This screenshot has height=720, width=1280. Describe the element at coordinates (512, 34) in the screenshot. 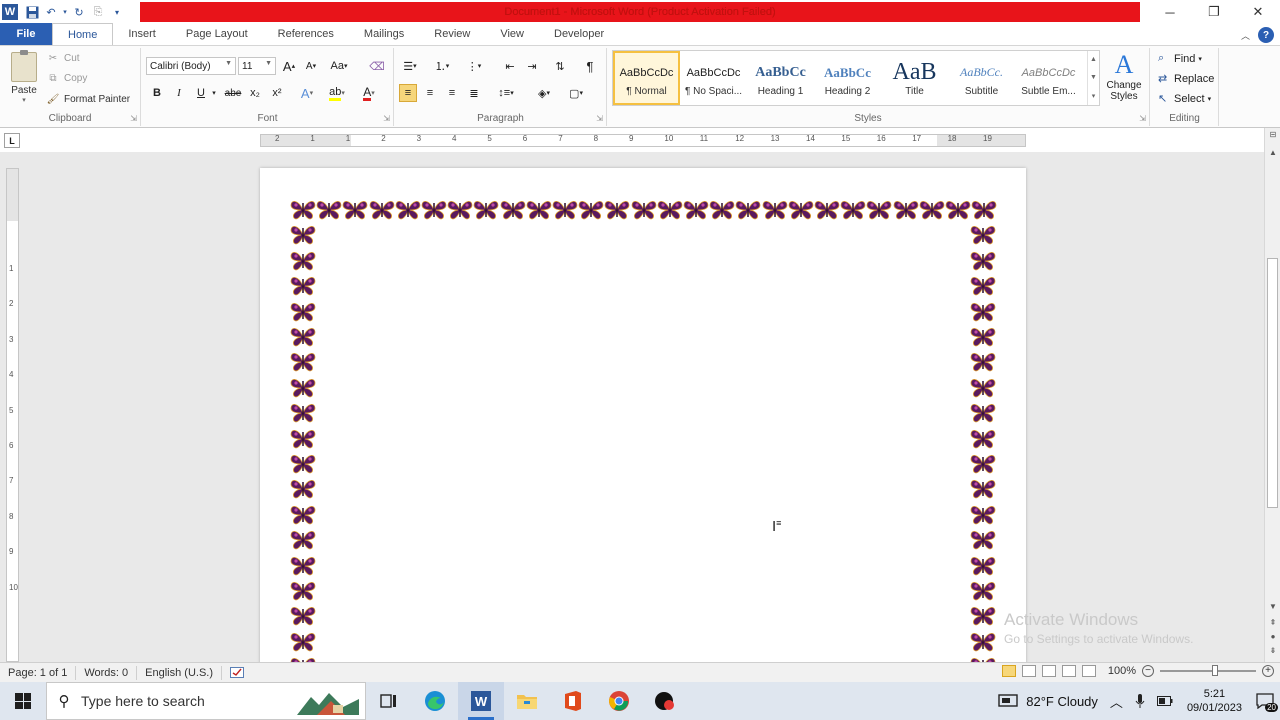

I see `tab-view: View` at that location.